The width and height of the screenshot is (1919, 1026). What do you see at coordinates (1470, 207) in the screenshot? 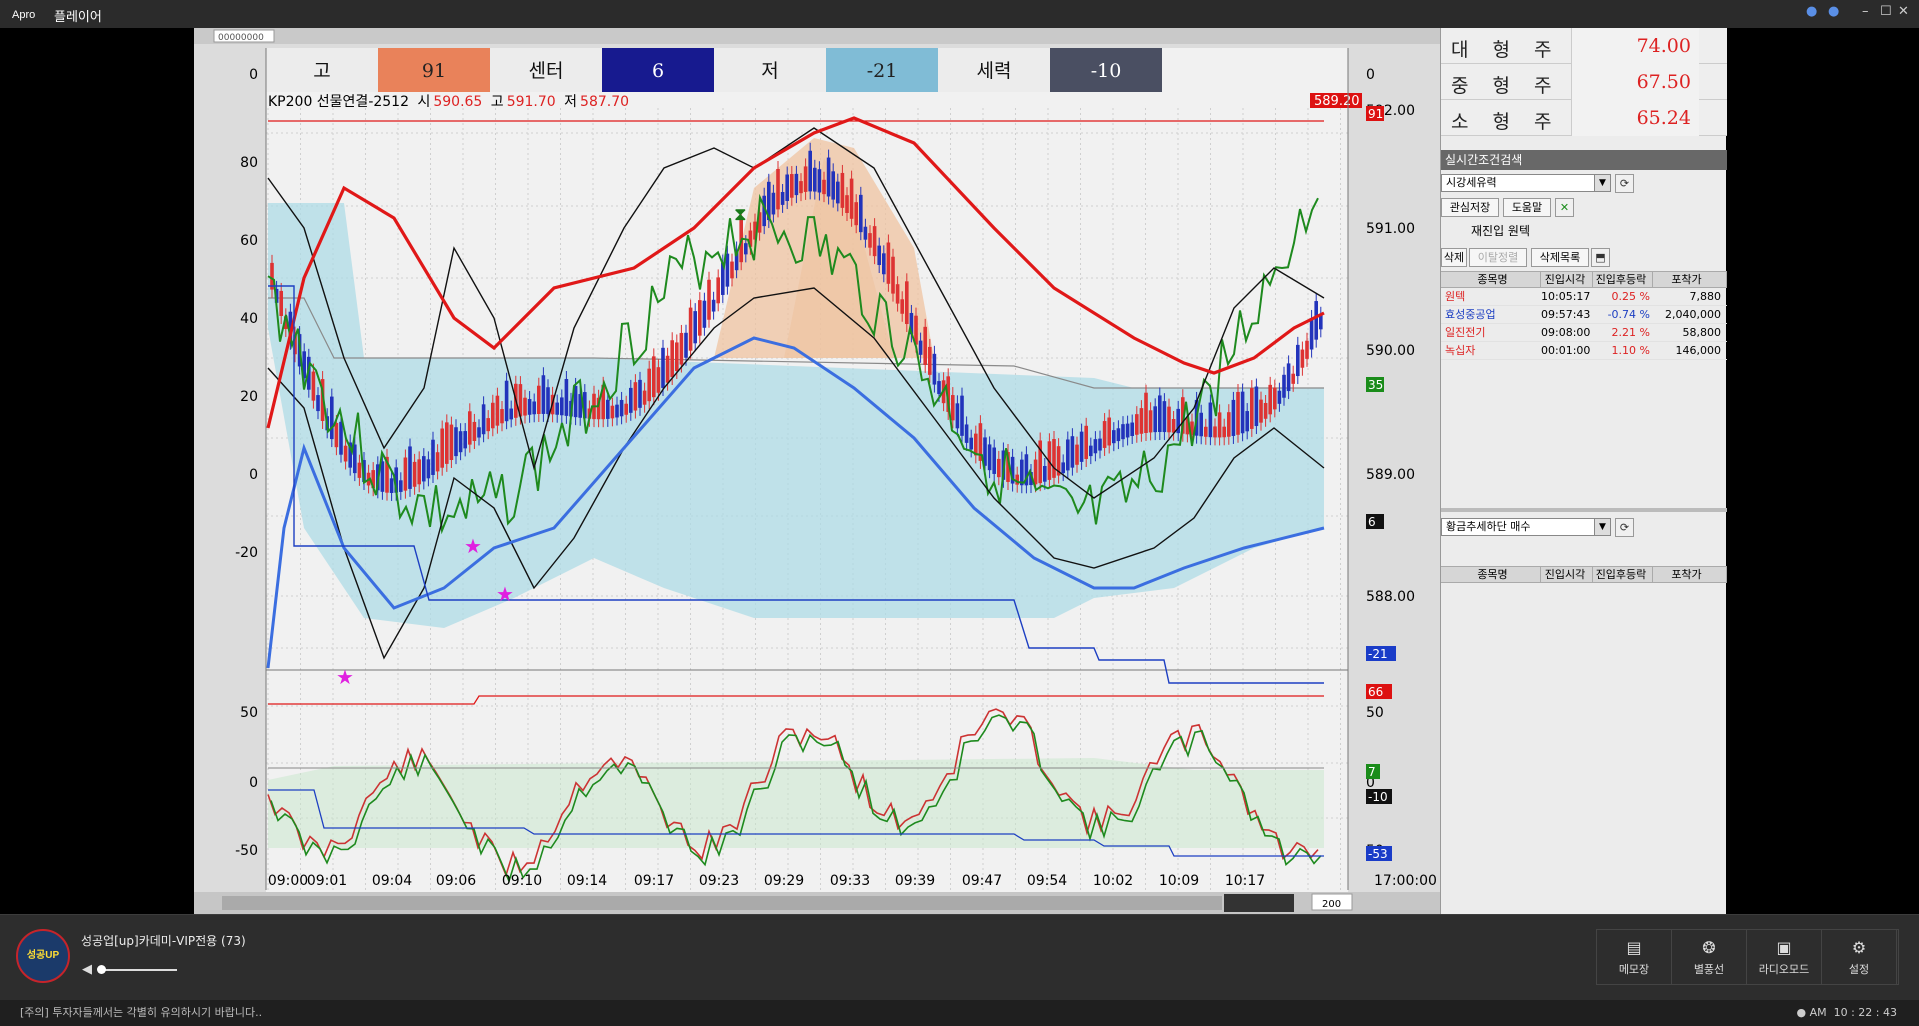
I see `watchlist-save-button: 관심저장` at bounding box center [1470, 207].